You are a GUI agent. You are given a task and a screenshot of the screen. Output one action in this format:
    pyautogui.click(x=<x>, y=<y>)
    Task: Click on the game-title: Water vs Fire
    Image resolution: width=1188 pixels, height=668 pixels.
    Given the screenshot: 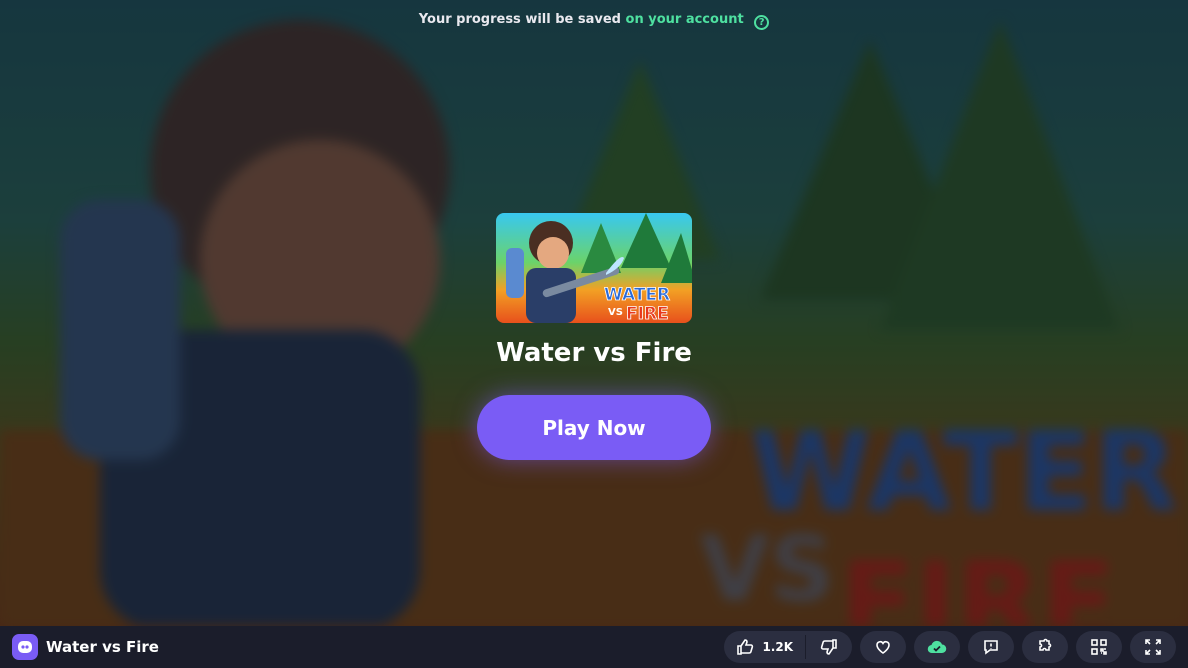 What is the action you would take?
    pyautogui.click(x=594, y=353)
    